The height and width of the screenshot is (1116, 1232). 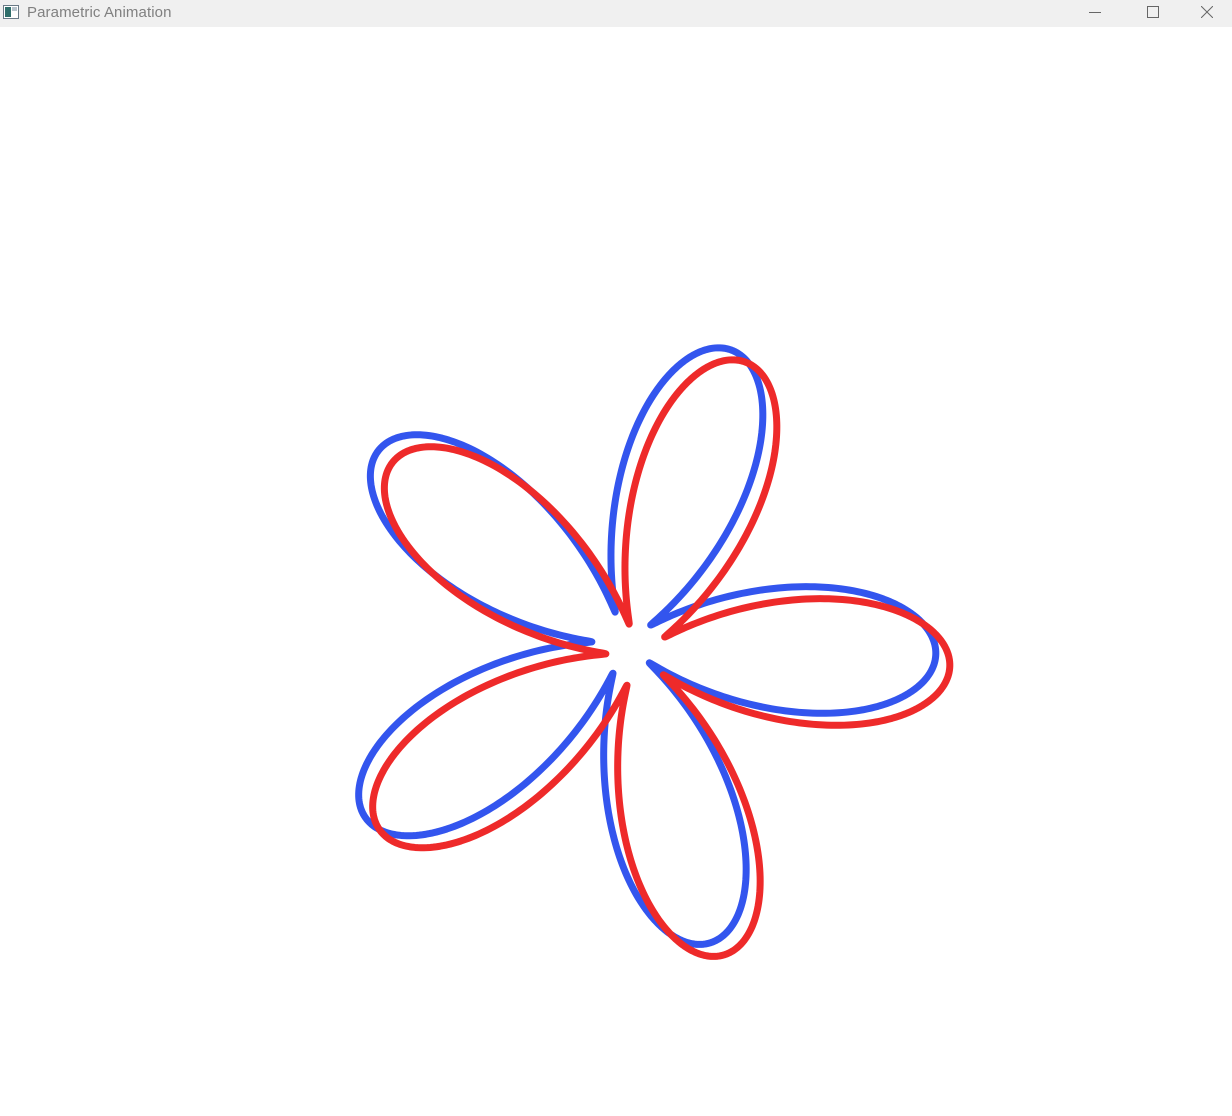 I want to click on app-window-icon, so click(x=11, y=12).